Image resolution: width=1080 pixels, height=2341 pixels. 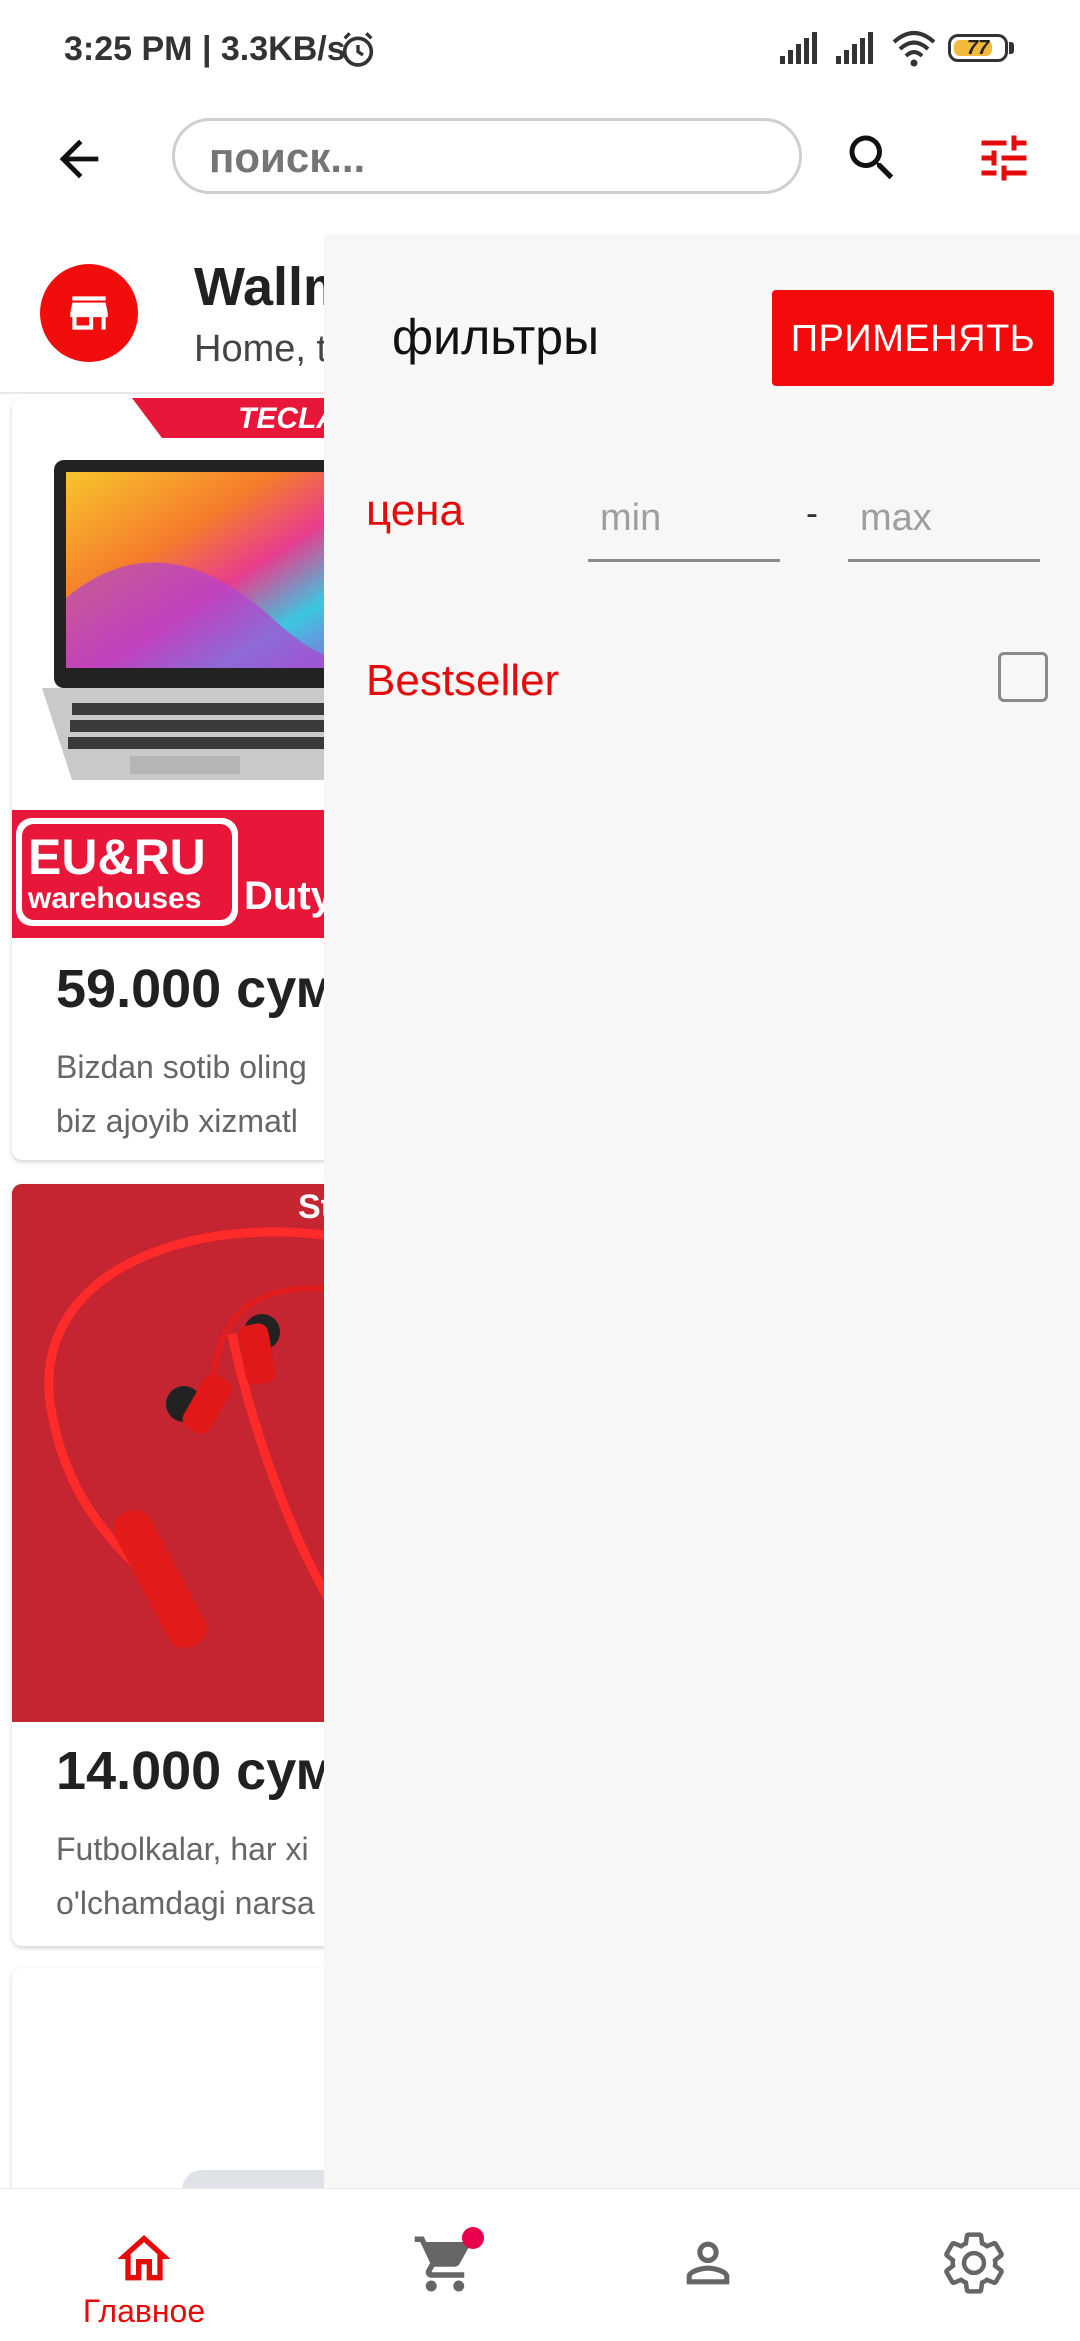 What do you see at coordinates (288, 418) in the screenshot?
I see `badge-brand: TECLA` at bounding box center [288, 418].